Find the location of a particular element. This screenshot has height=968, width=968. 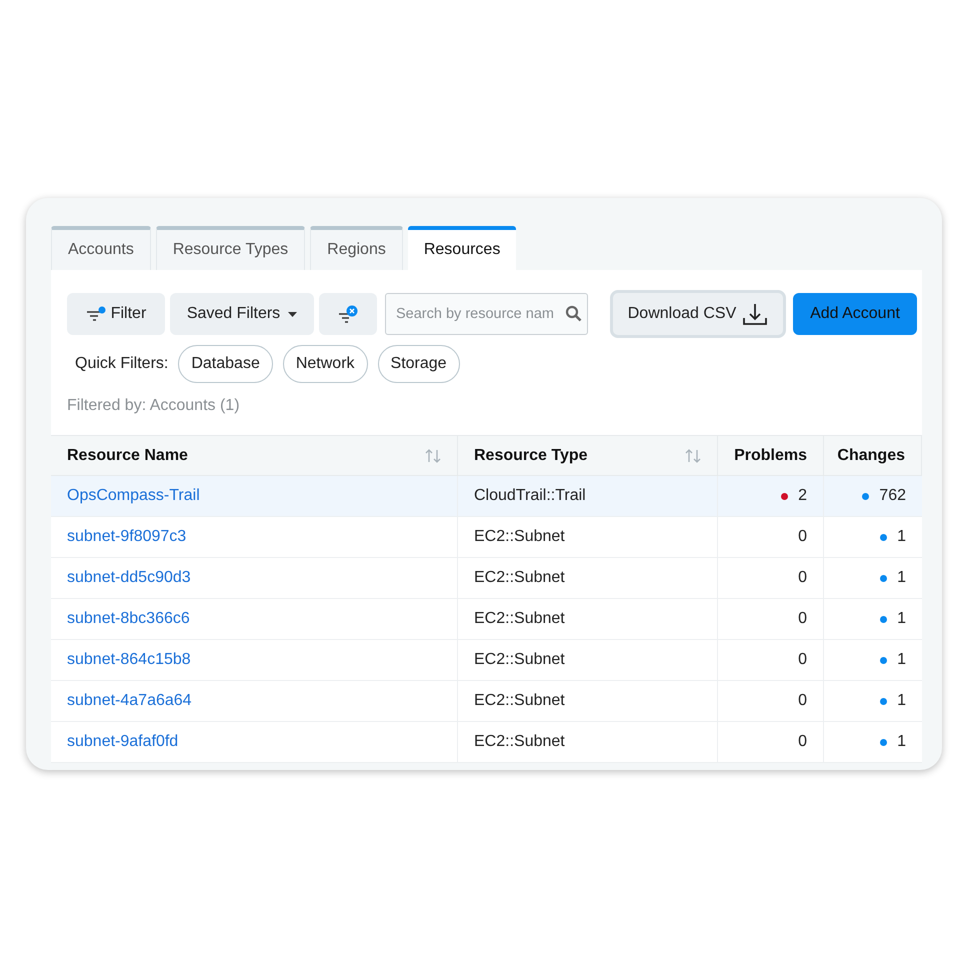

table-row: subnet-9afaf0fd EC2::Subnet 0 1 is located at coordinates (486, 742).